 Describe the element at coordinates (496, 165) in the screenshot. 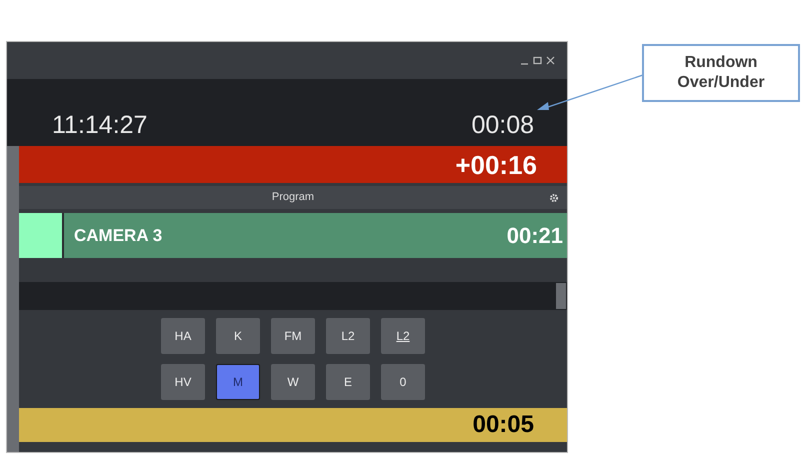

I see `over-under-value: +00:16` at that location.